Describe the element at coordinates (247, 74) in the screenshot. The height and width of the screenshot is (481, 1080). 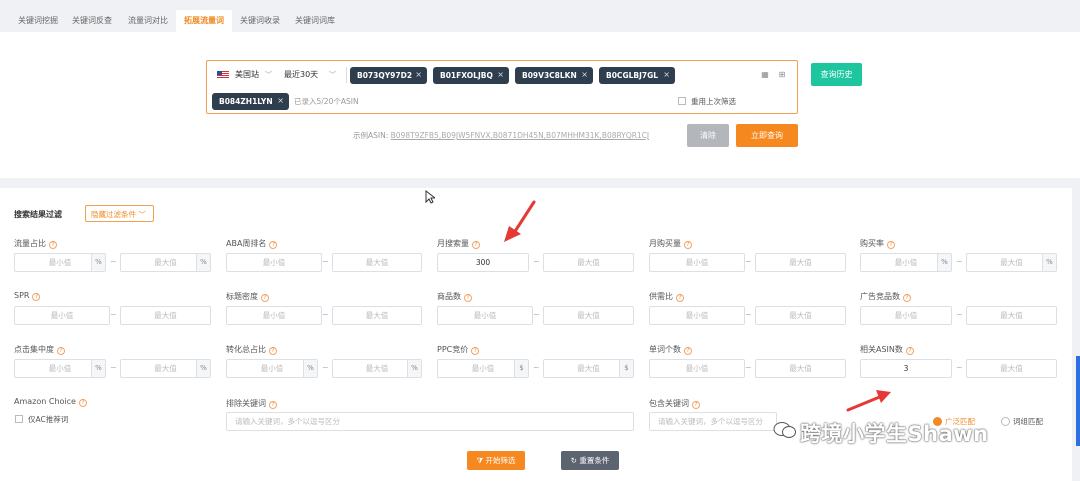
I see `site-select: 美国站` at that location.